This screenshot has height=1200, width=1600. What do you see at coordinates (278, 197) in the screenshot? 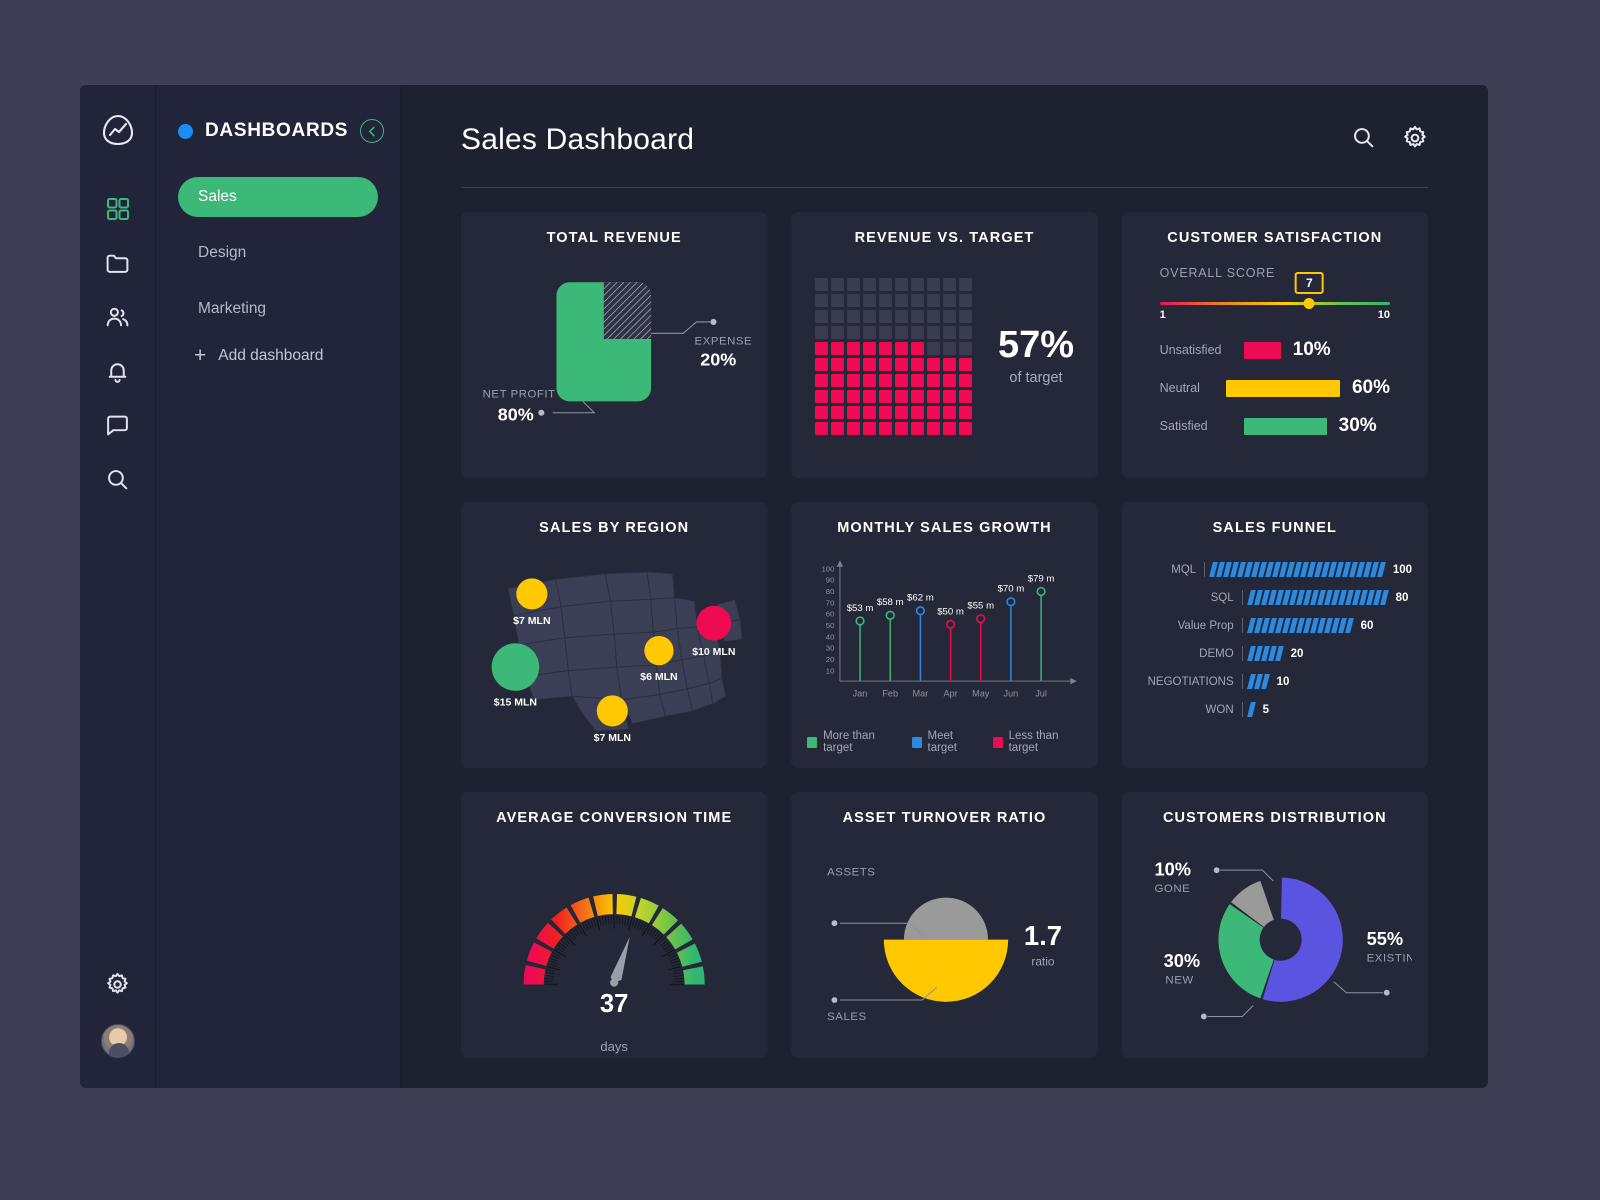
I see `sidebar-item-sales: Sales` at bounding box center [278, 197].